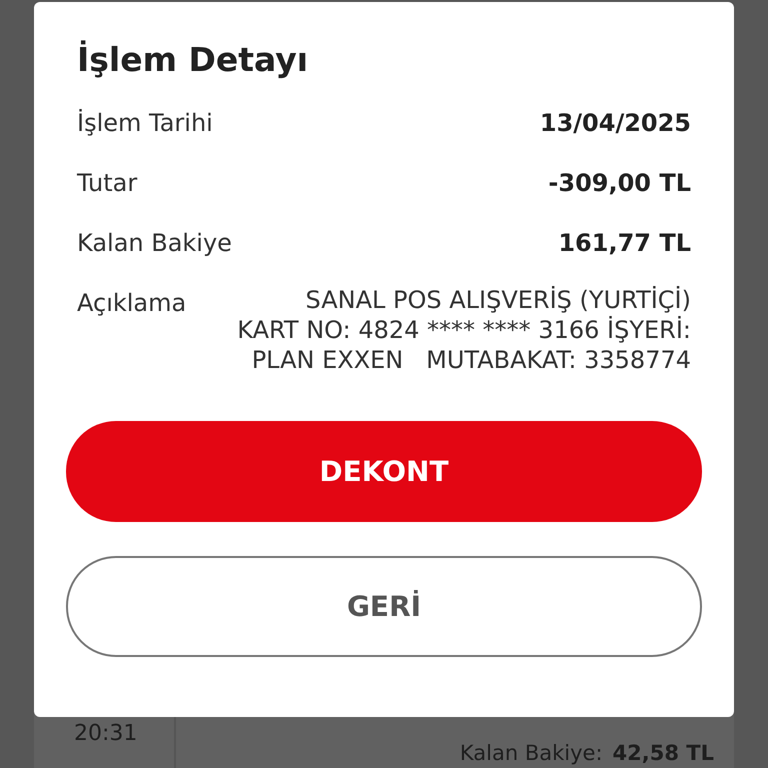 This screenshot has width=768, height=768. What do you see at coordinates (106, 733) in the screenshot?
I see `transaction-time: 20:31` at bounding box center [106, 733].